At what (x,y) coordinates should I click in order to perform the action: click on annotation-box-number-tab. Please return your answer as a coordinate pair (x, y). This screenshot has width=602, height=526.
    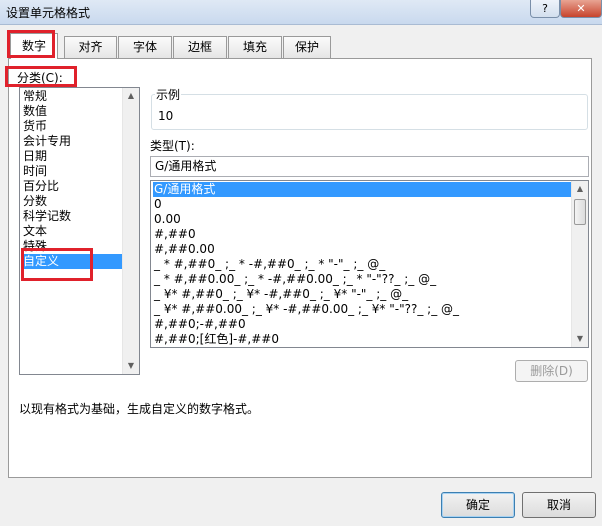
    Looking at the image, I should click on (31, 44).